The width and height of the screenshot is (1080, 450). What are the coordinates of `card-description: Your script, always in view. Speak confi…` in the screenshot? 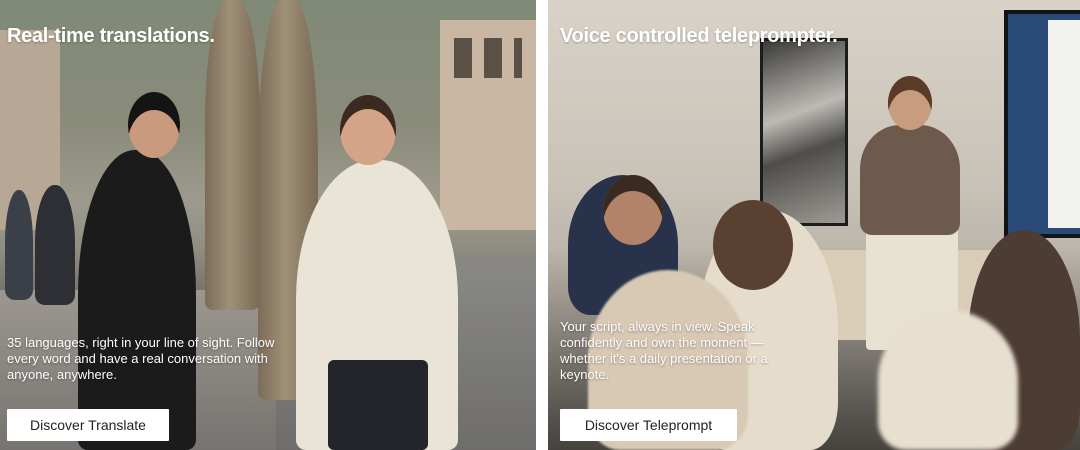 It's located at (664, 350).